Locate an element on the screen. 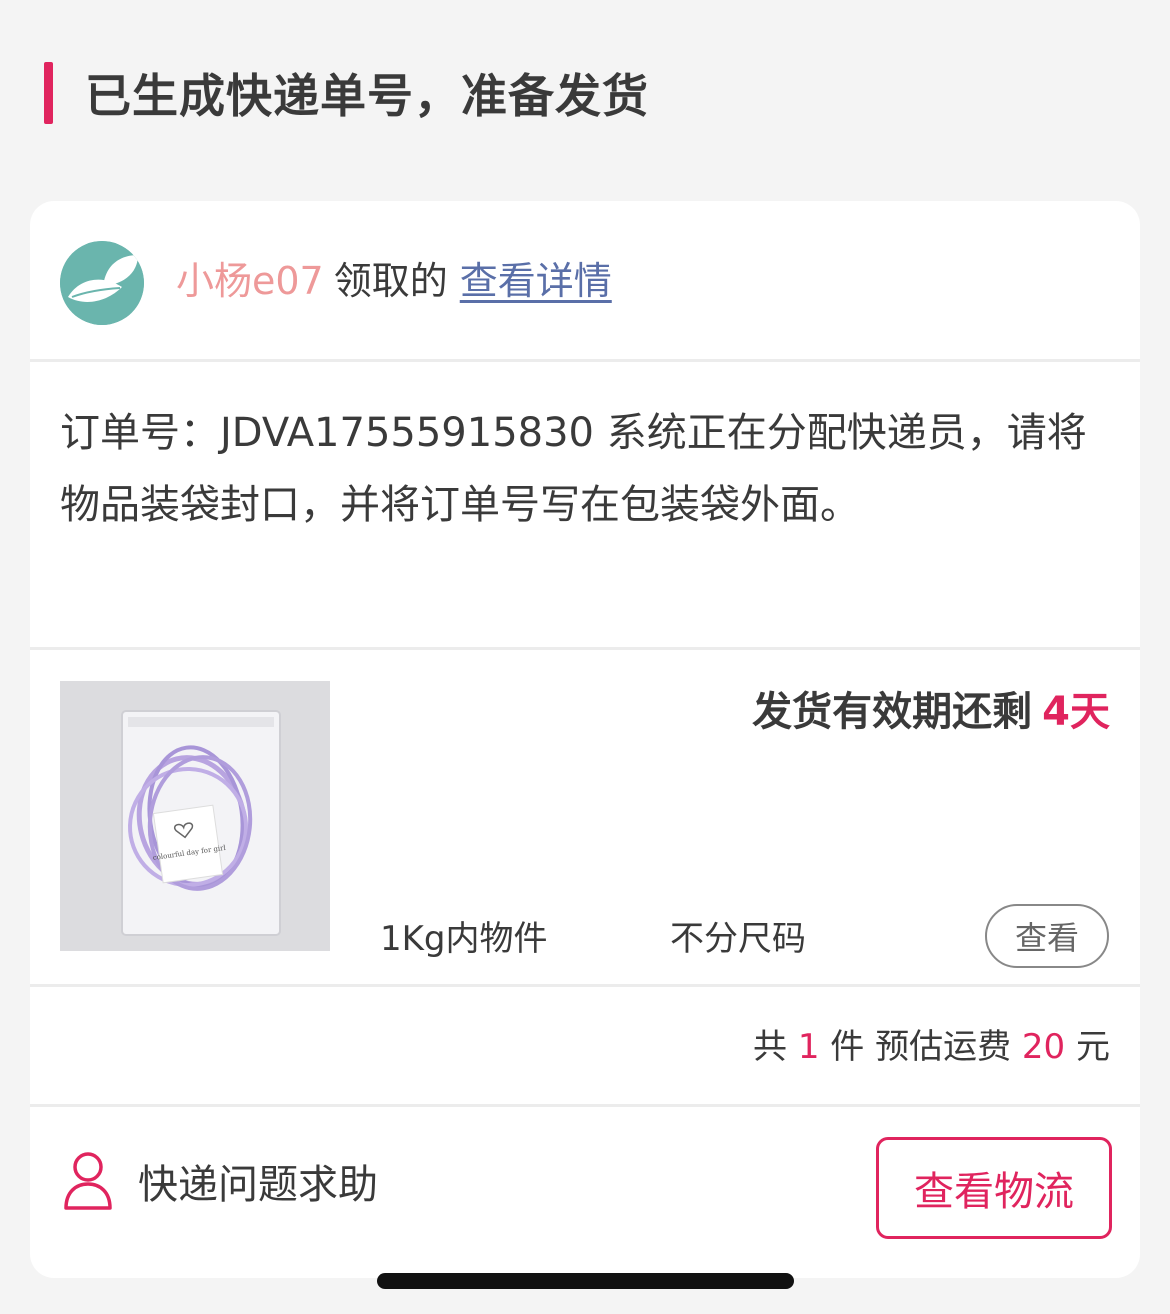 The image size is (1170, 1314). shipping-deadline: 发货有效期还剩 4天 is located at coordinates (931, 708).